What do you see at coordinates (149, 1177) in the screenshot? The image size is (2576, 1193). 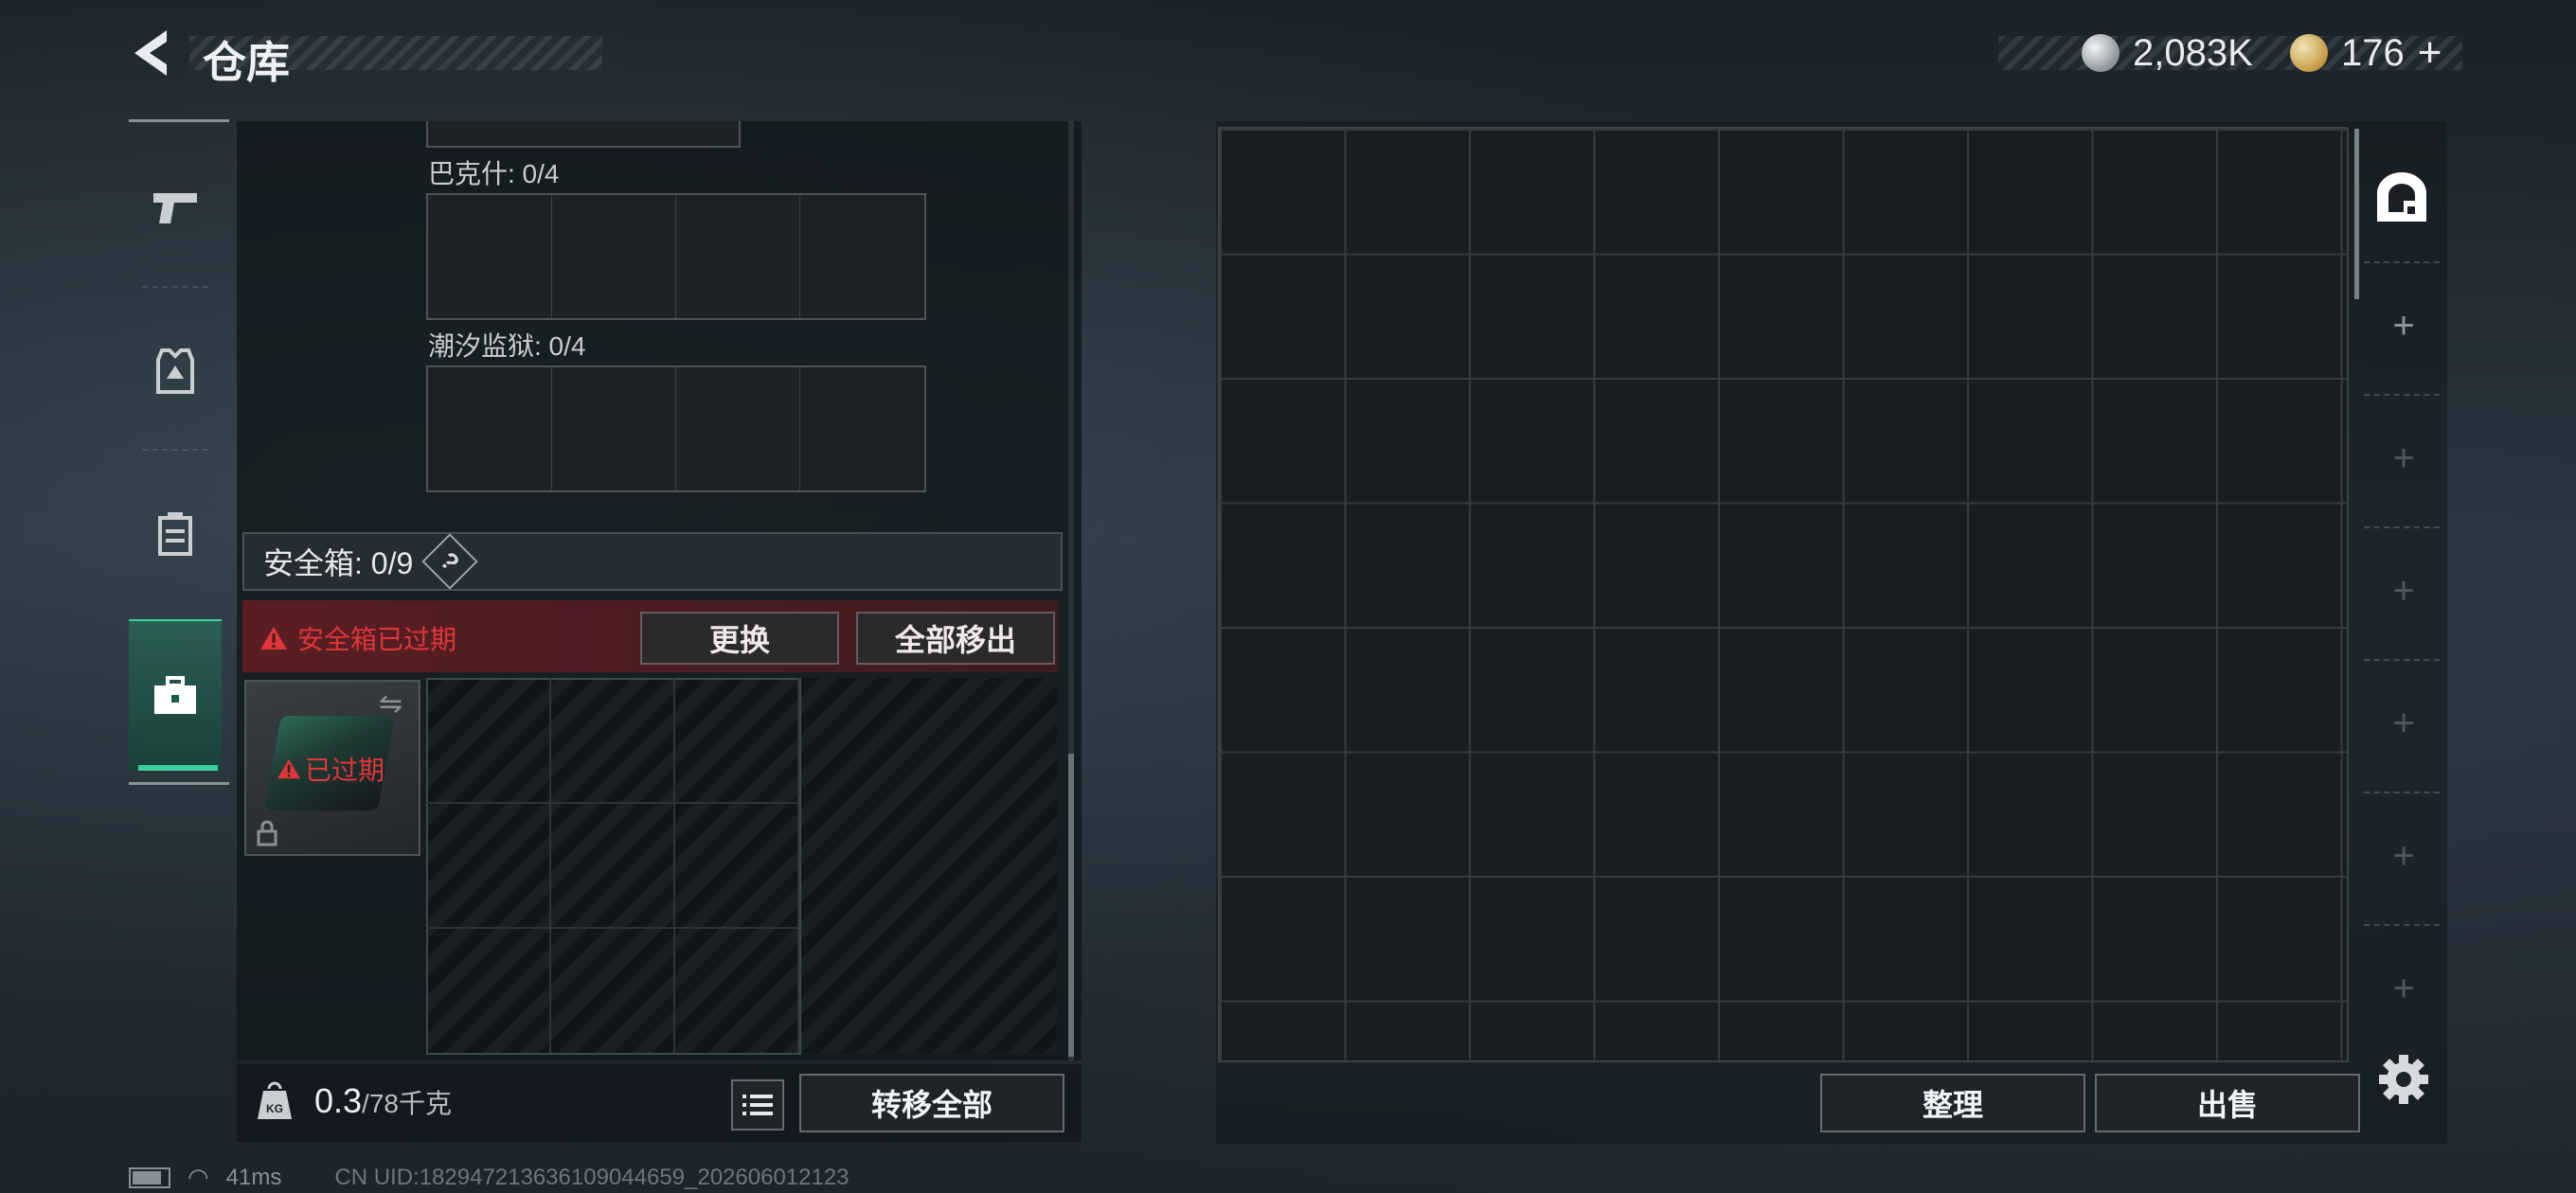 I see `battery-icon` at bounding box center [149, 1177].